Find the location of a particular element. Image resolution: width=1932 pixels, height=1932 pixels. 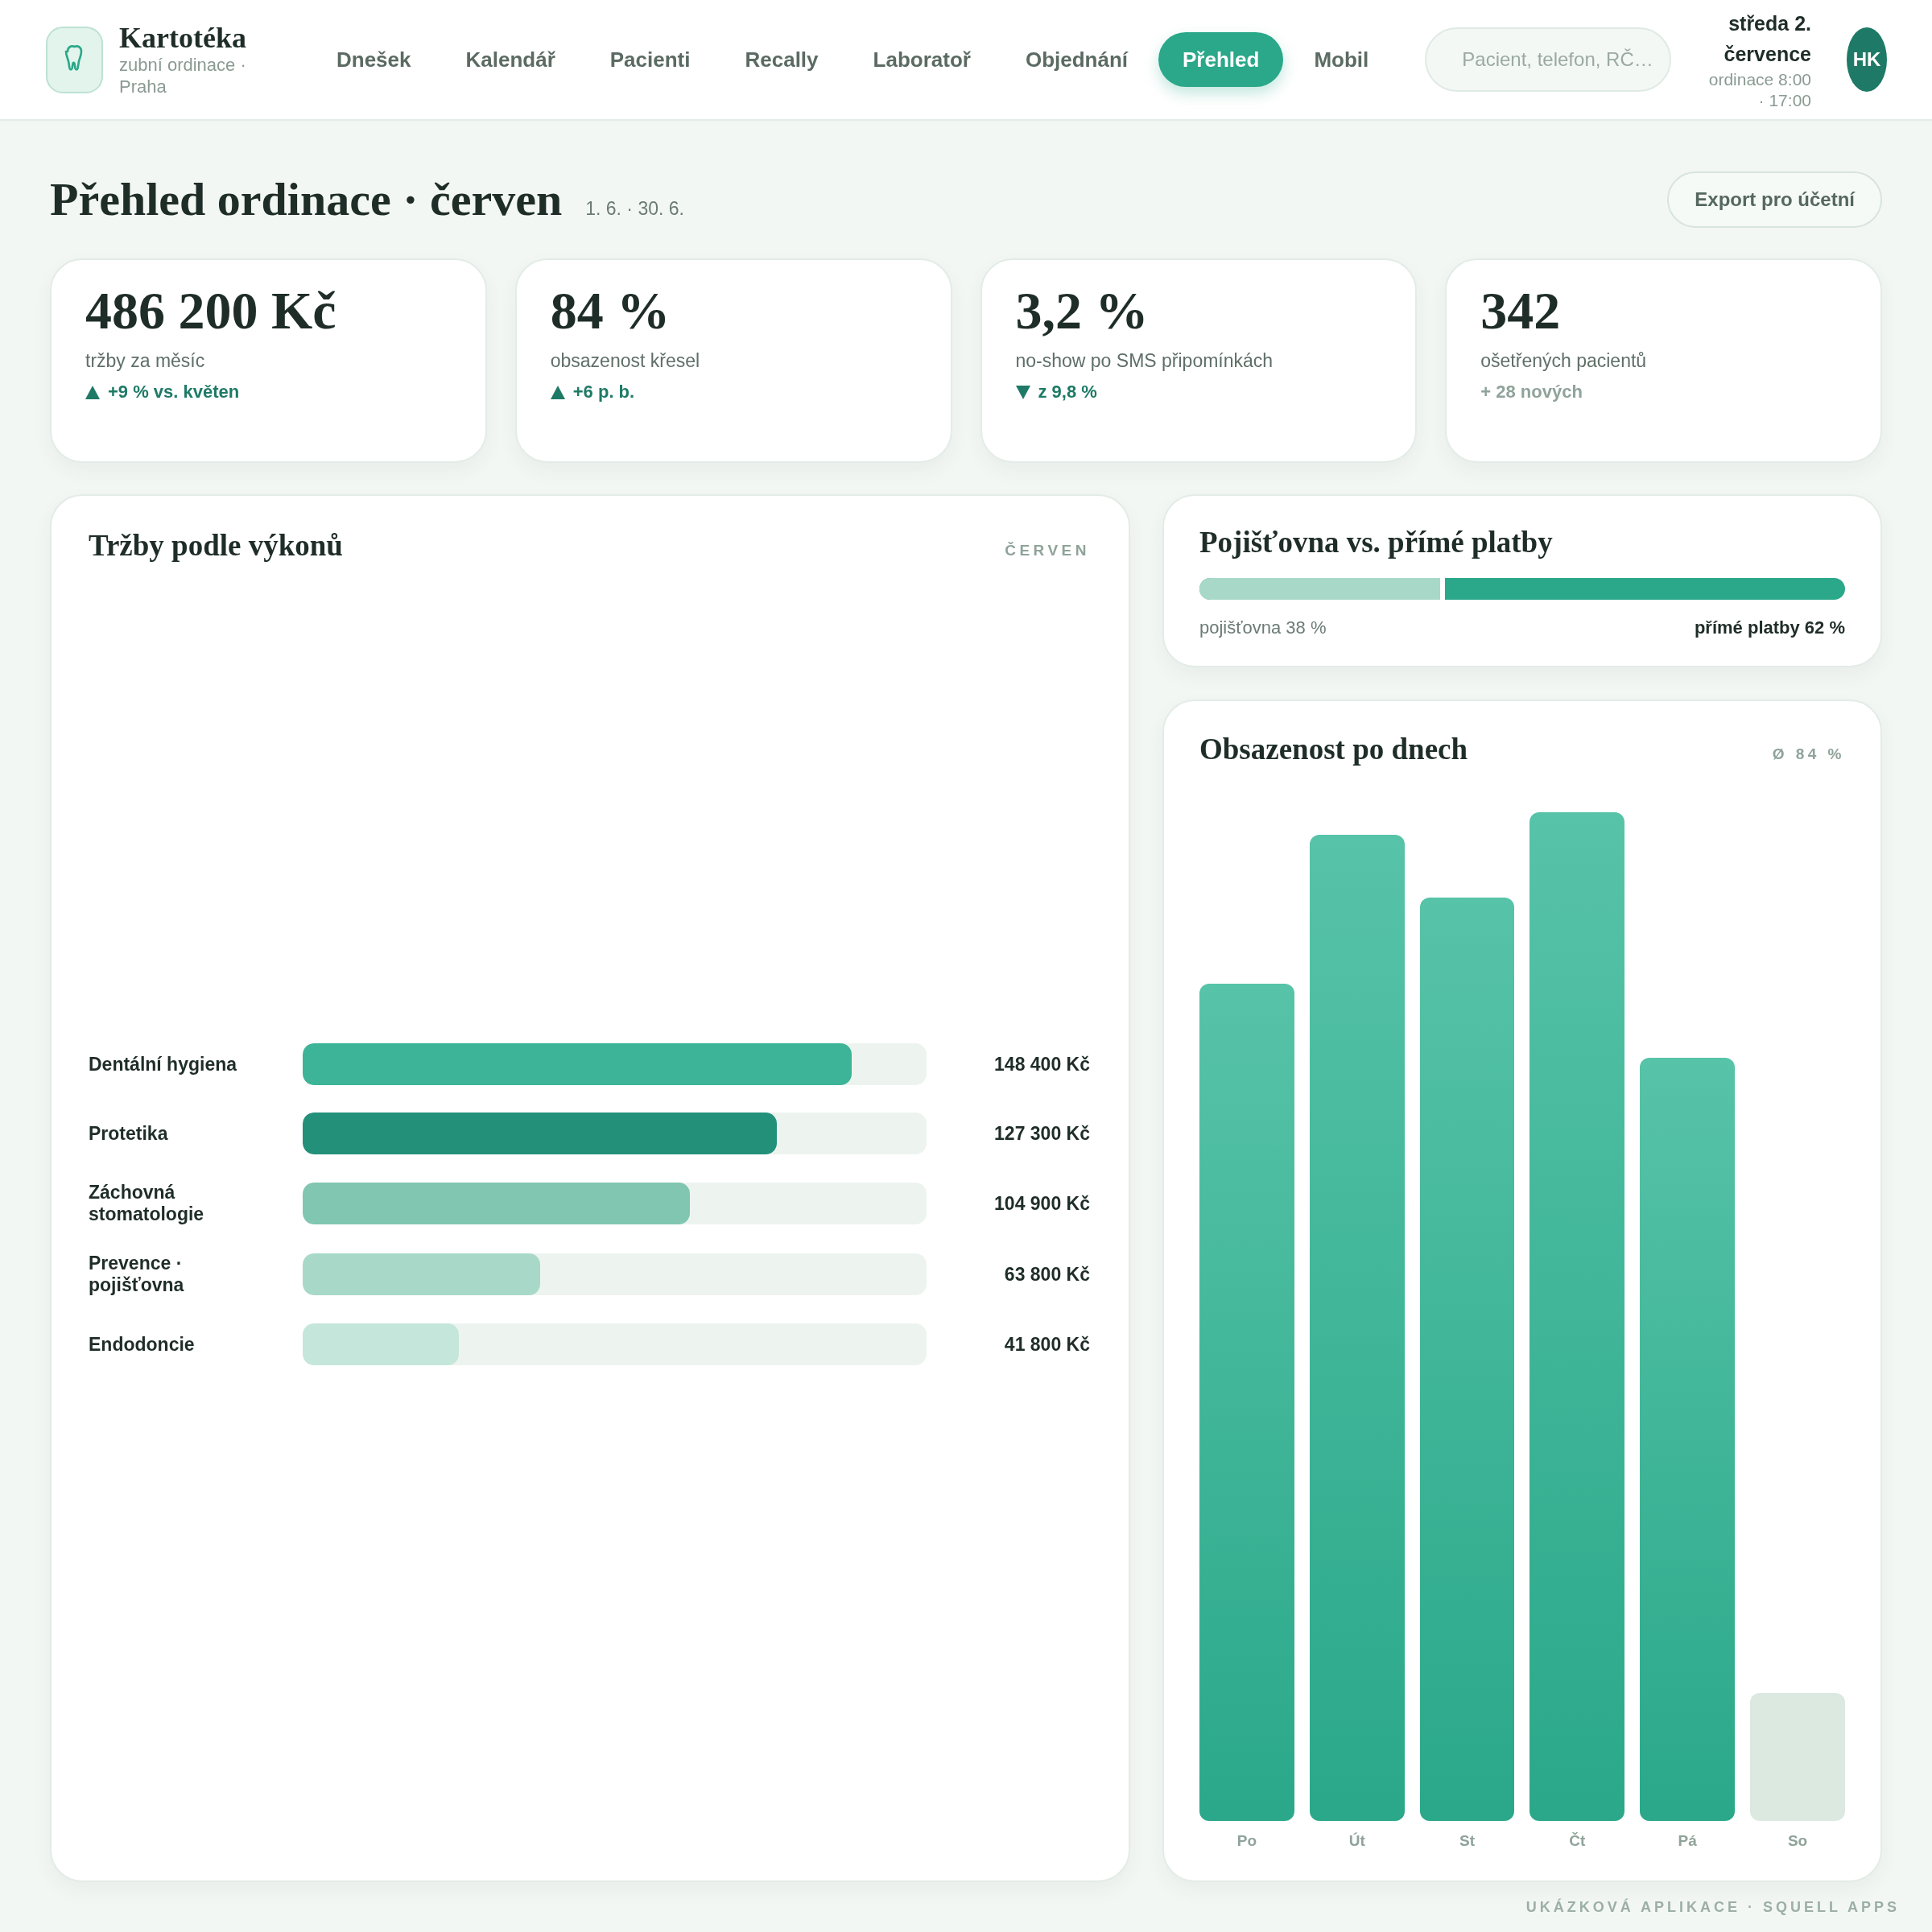

tooth-icon is located at coordinates (74, 59).